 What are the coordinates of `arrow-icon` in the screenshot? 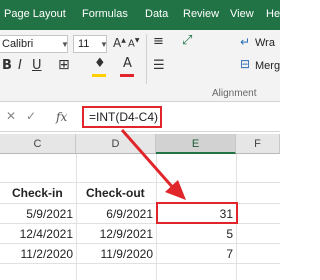 It's located at (153, 164).